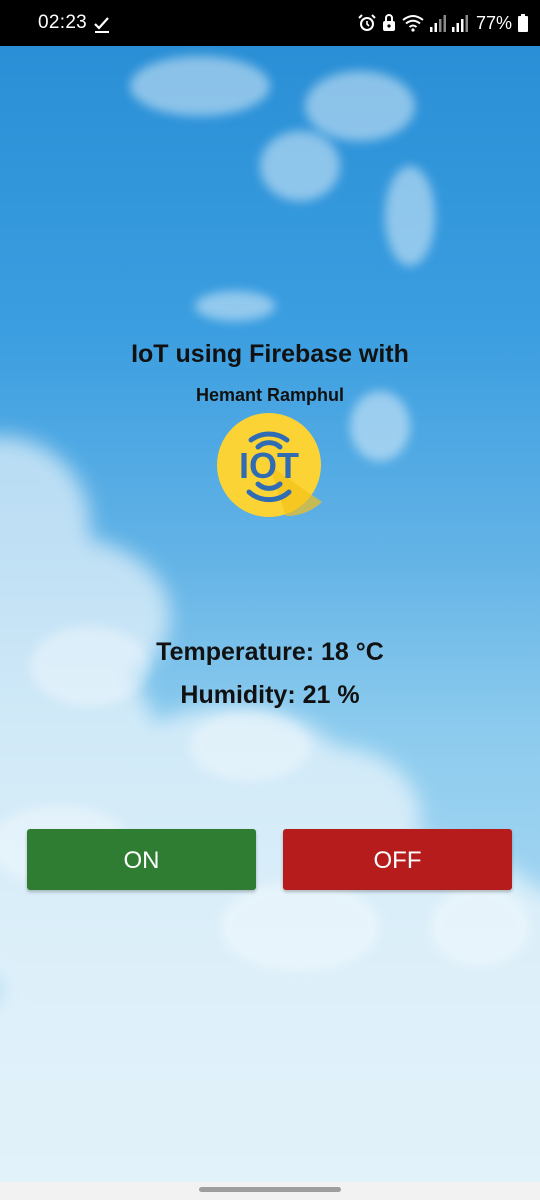  Describe the element at coordinates (493, 22) in the screenshot. I see `battery-percent: 77%` at that location.